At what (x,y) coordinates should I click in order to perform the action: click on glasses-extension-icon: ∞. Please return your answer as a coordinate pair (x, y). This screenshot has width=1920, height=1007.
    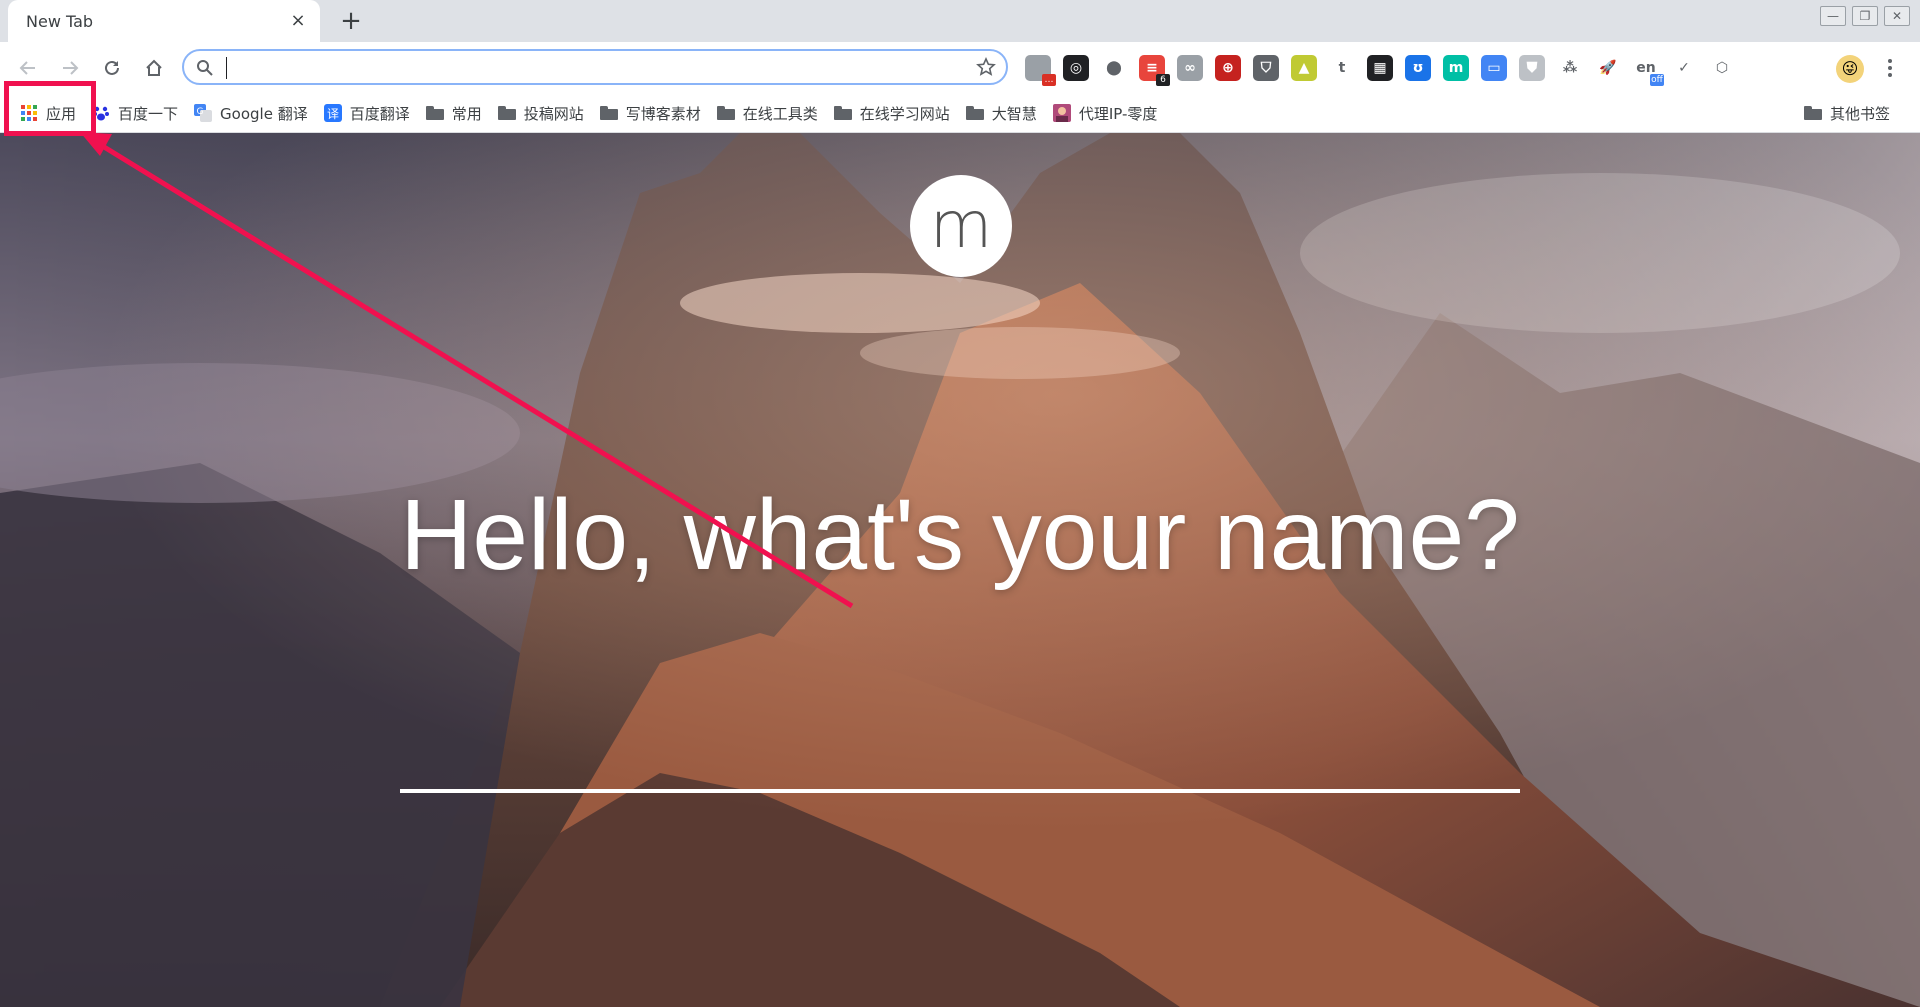
    Looking at the image, I should click on (1190, 68).